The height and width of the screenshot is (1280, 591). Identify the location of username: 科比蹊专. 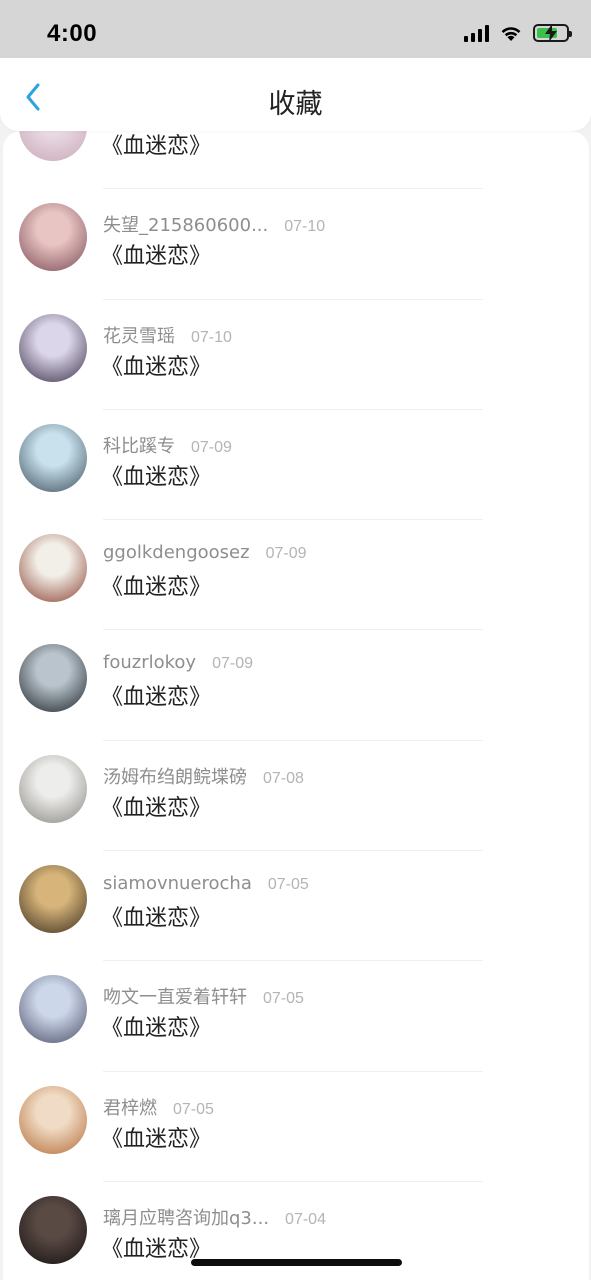
(139, 445).